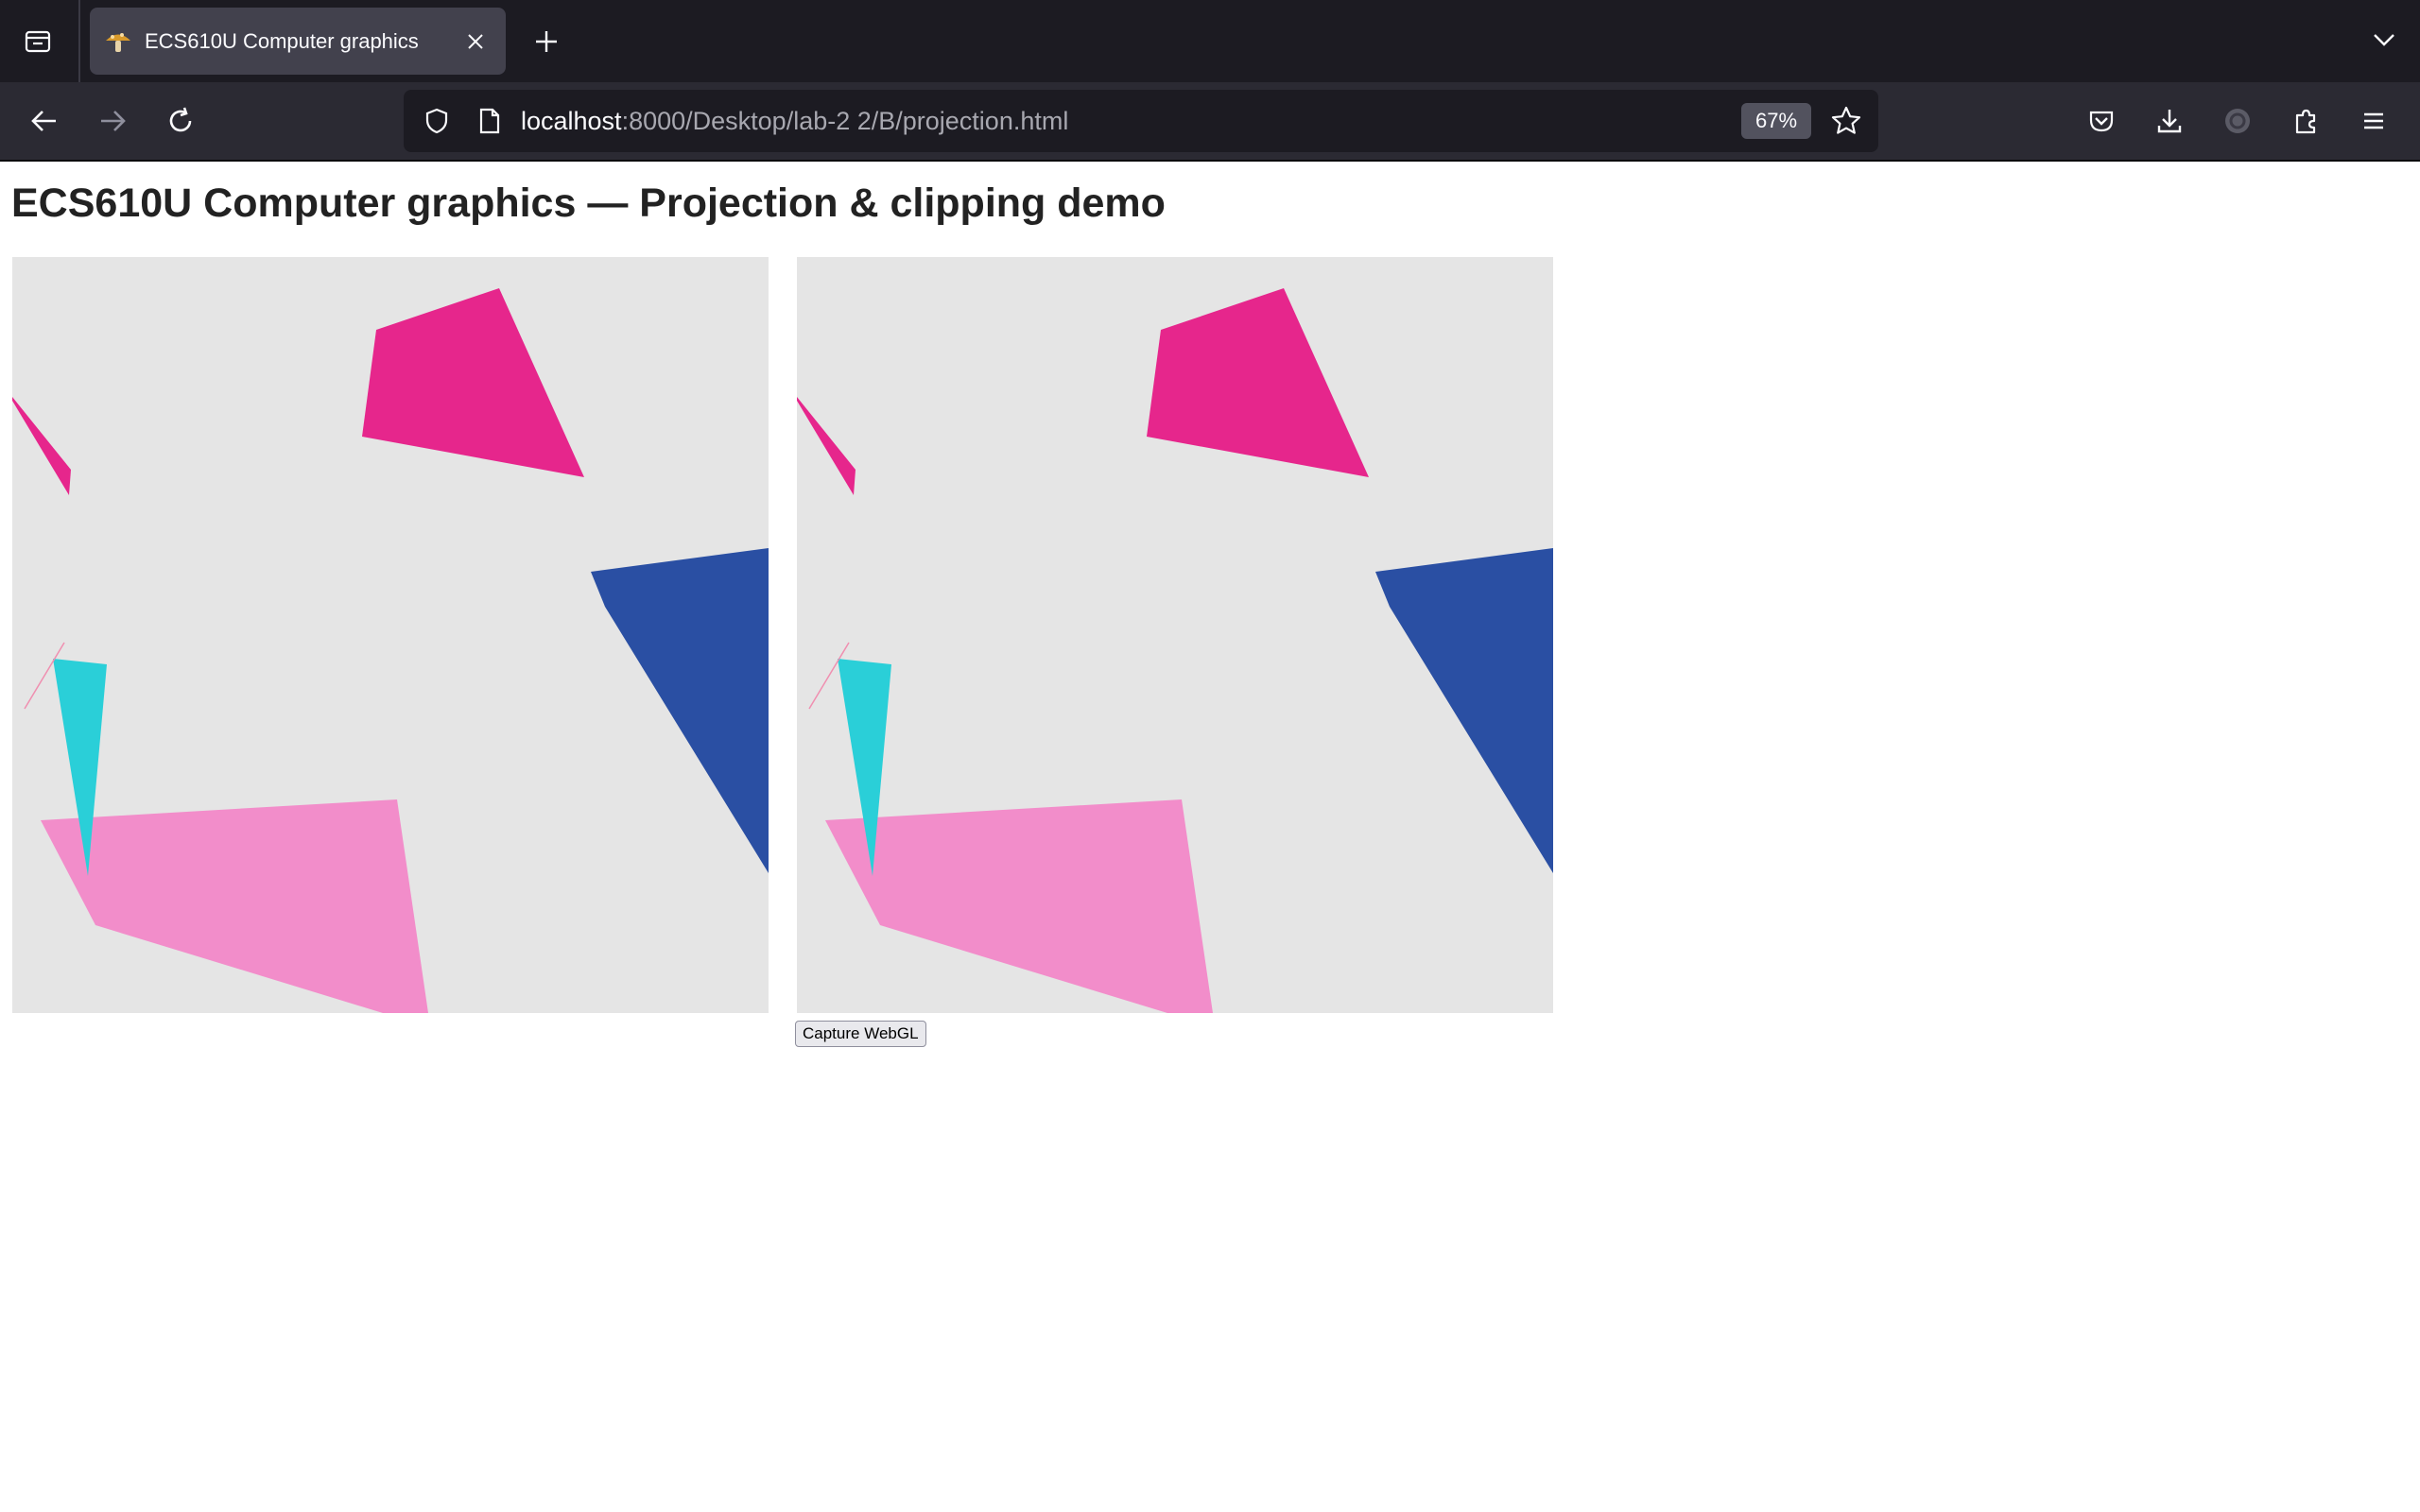 The height and width of the screenshot is (1512, 2420). Describe the element at coordinates (2384, 40) in the screenshot. I see `chevron-down-icon` at that location.